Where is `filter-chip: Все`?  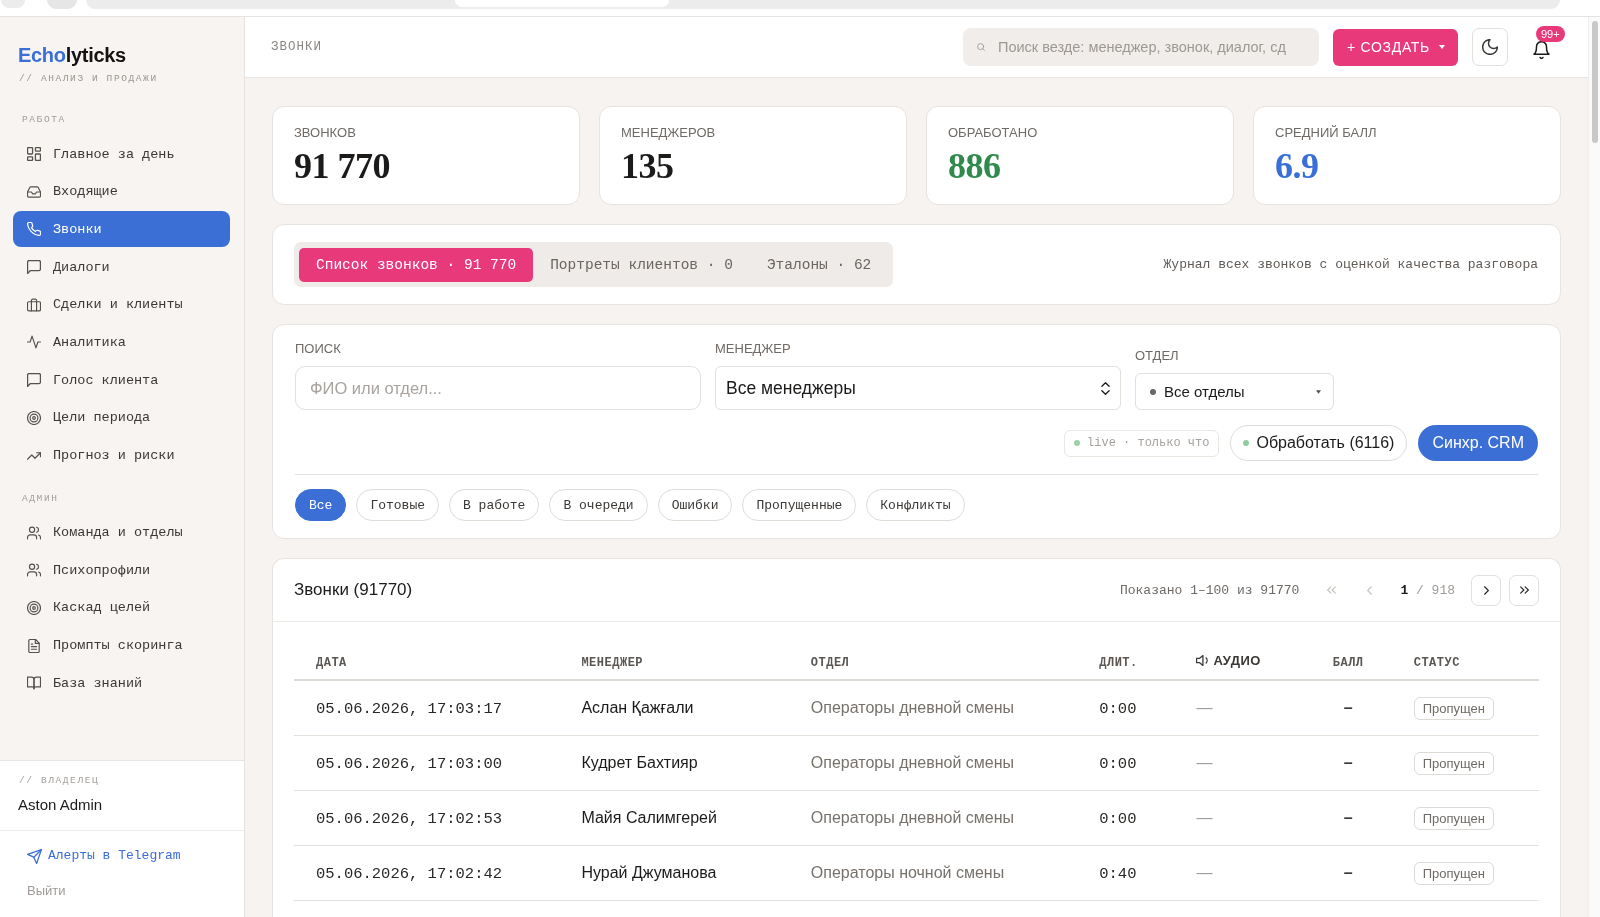 filter-chip: Все is located at coordinates (321, 505).